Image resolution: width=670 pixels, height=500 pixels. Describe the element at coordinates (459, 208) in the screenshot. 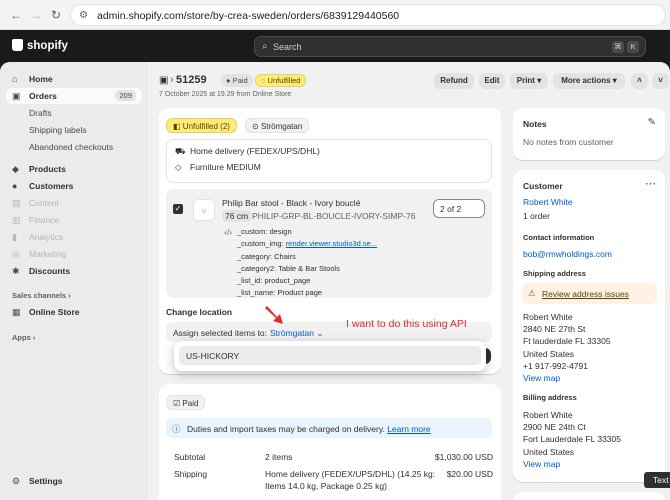

I see `quantity-field: 2 of 2` at that location.